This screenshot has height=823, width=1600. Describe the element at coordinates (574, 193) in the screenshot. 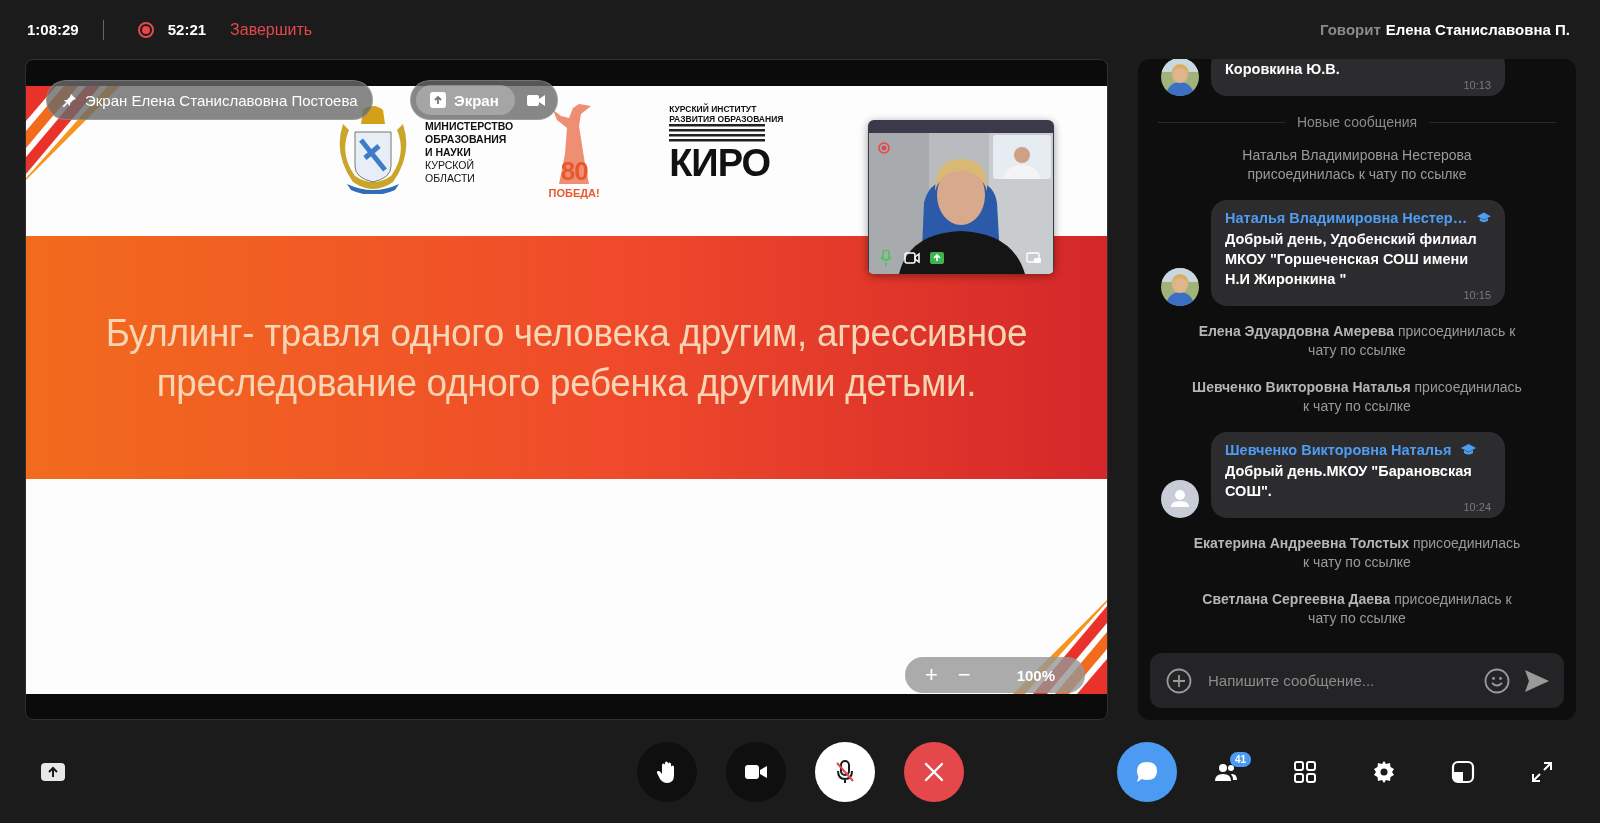

I see `slide-logo-text: ПОБЕДА!` at that location.